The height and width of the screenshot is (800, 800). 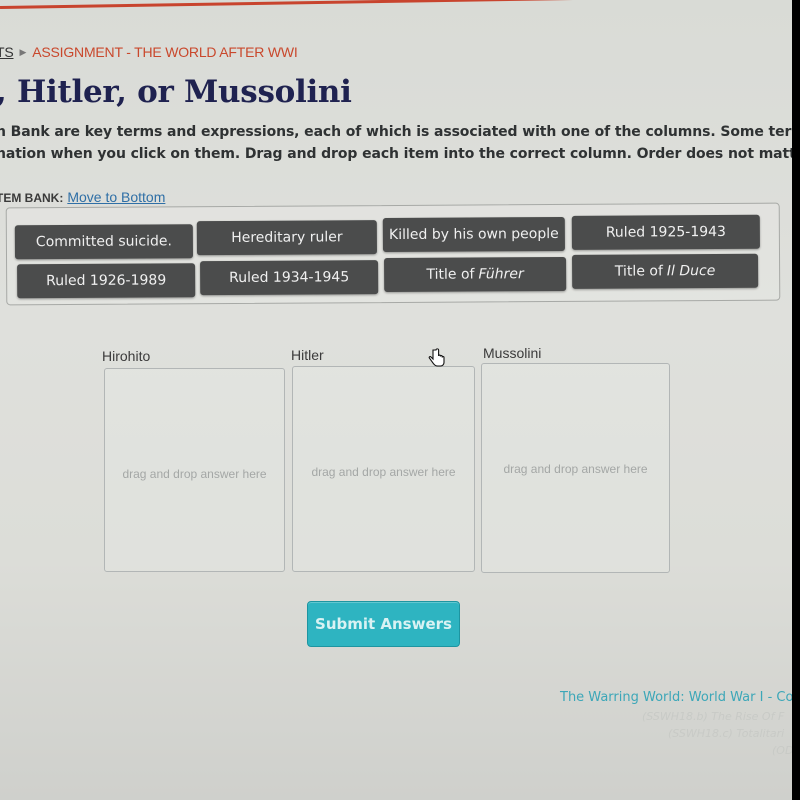 I want to click on item-chip: Ruled 1926-1989, so click(x=106, y=281).